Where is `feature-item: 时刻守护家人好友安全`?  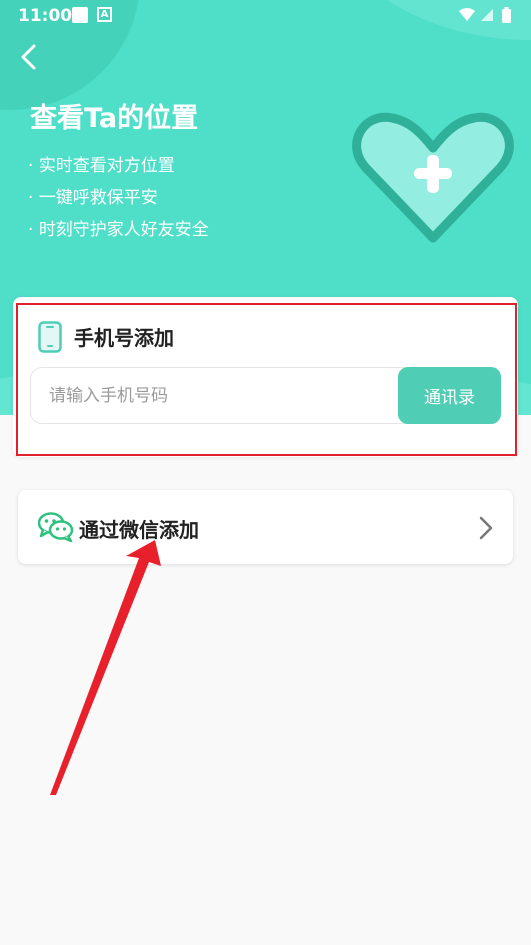 feature-item: 时刻守护家人好友安全 is located at coordinates (118, 230).